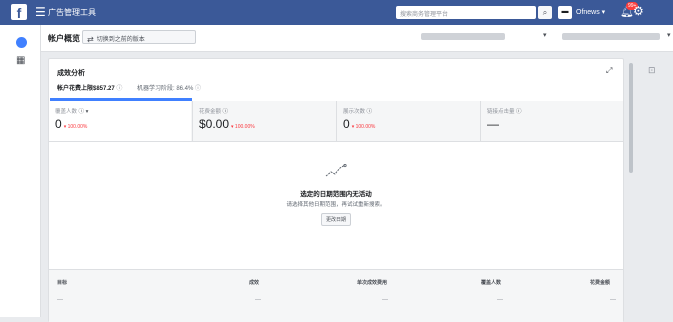 The width and height of the screenshot is (673, 322). What do you see at coordinates (20, 171) in the screenshot?
I see `left-navigation: ▦` at bounding box center [20, 171].